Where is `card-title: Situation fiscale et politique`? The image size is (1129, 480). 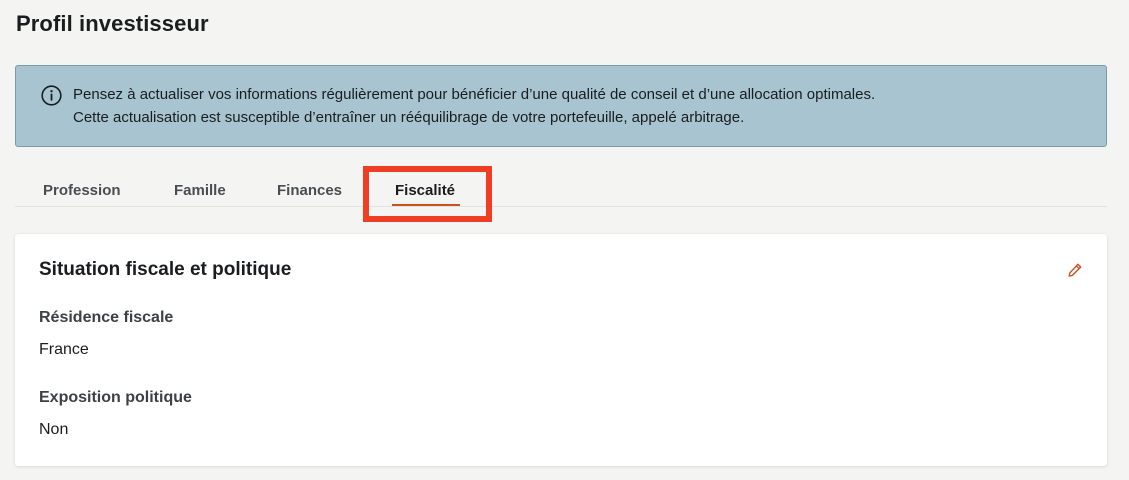 card-title: Situation fiscale et politique is located at coordinates (165, 269).